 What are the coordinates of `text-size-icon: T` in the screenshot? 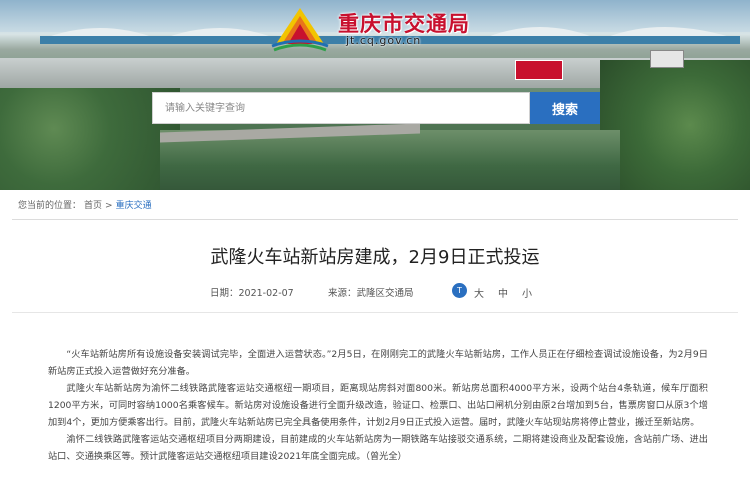 It's located at (459, 290).